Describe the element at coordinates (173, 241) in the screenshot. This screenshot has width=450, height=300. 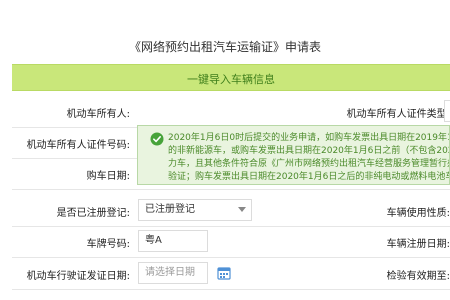
I see `plate-no-input: 粤A` at that location.